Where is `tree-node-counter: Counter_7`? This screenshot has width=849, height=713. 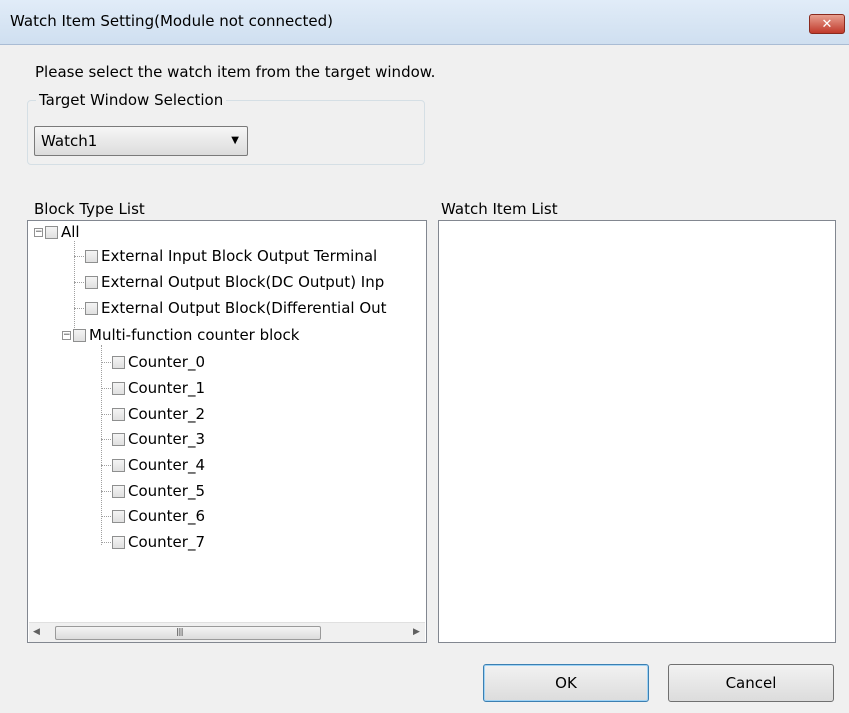
tree-node-counter: Counter_7 is located at coordinates (158, 542).